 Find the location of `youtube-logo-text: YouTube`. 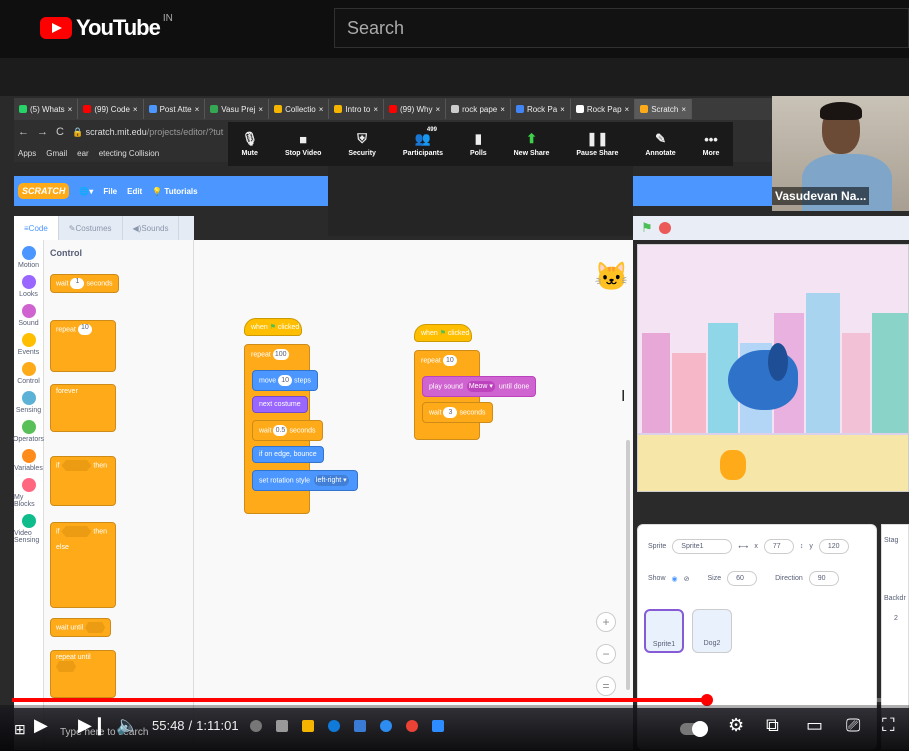

youtube-logo-text: YouTube is located at coordinates (118, 27).